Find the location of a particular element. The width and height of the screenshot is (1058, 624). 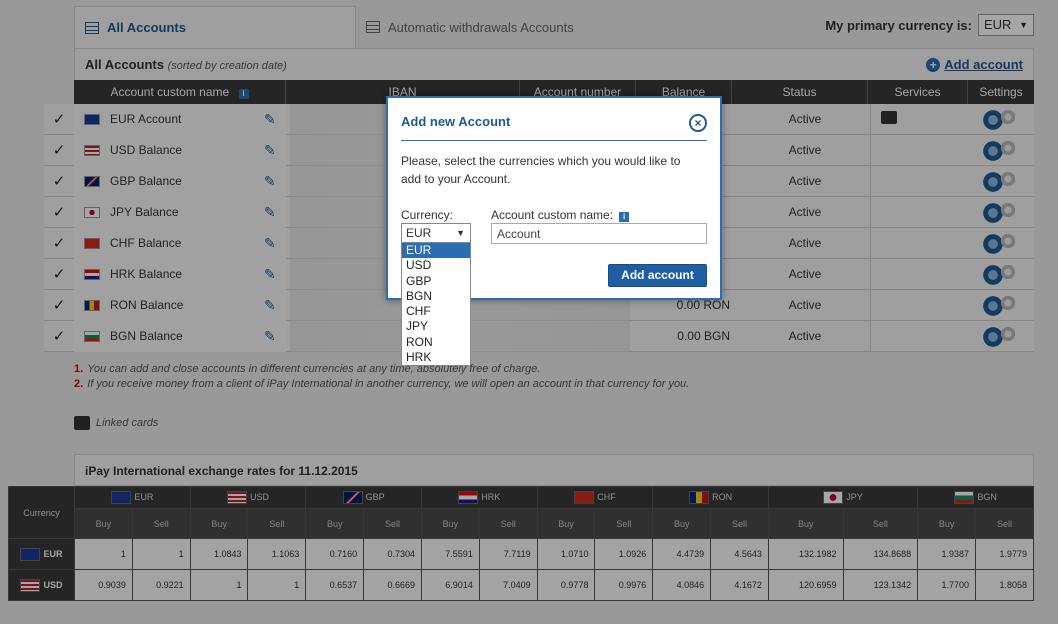

close-icon: × is located at coordinates (698, 123).